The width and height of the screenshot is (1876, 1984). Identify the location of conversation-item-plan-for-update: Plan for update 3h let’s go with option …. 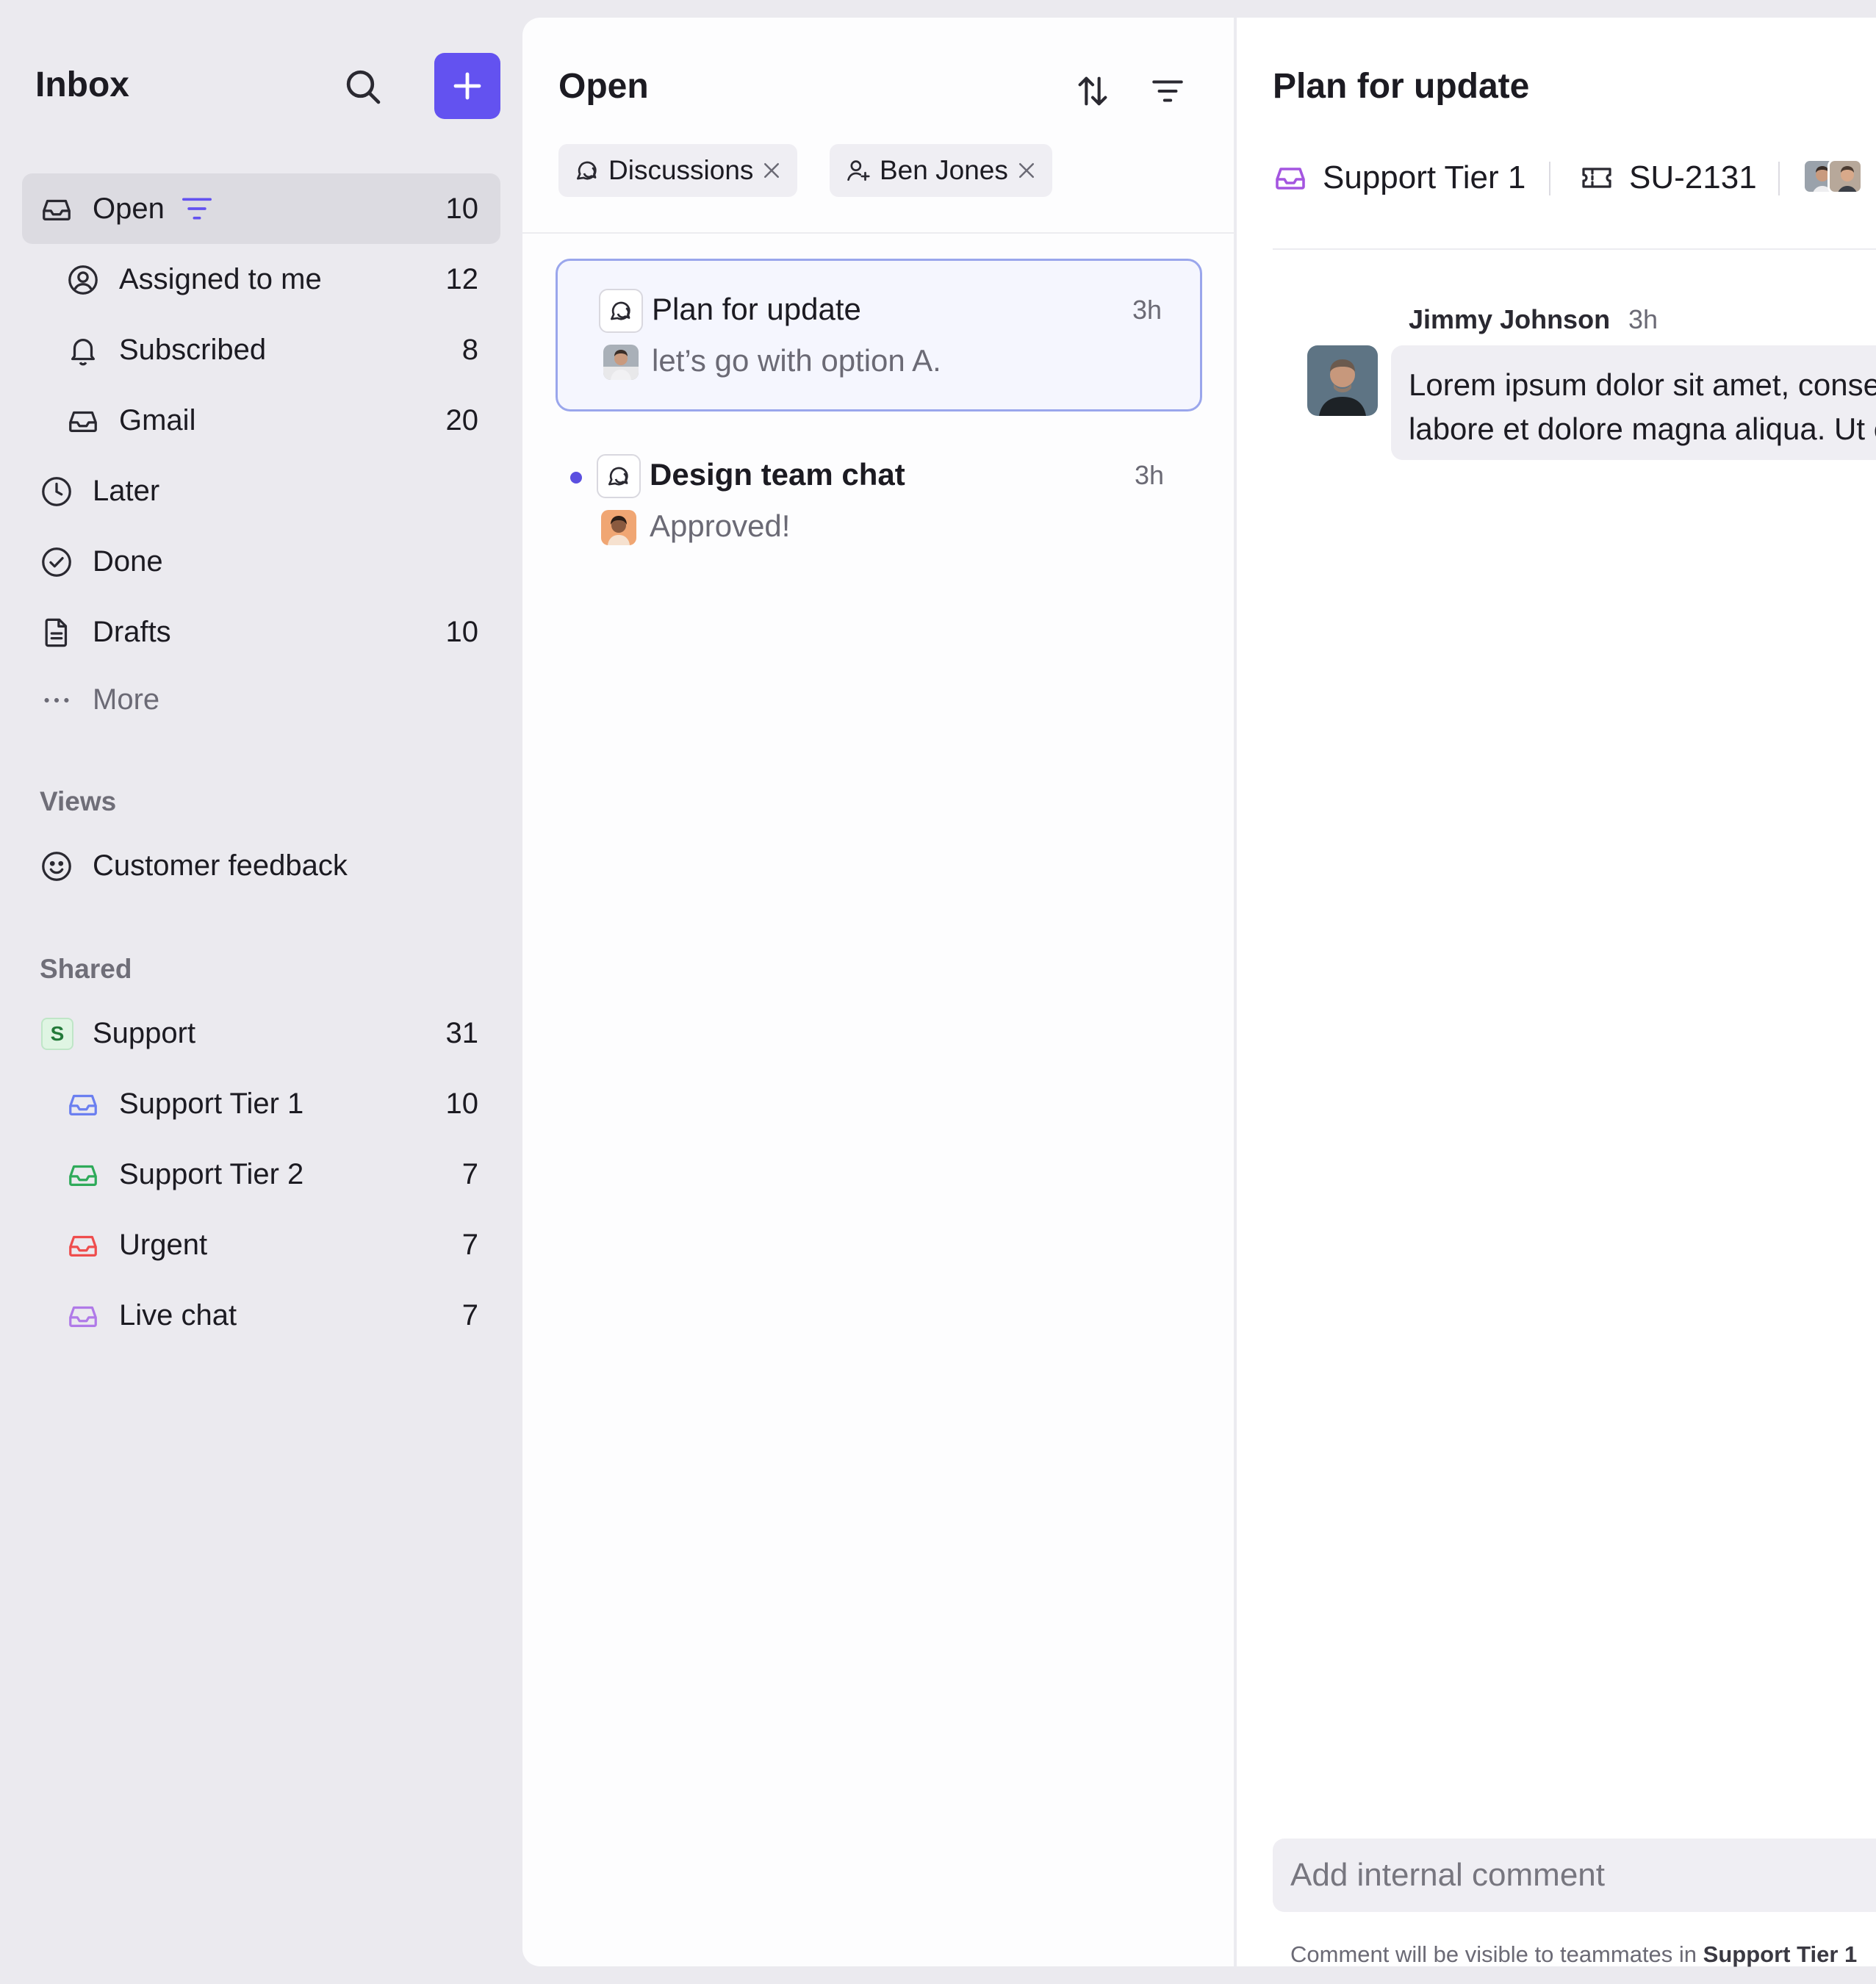
(879, 335).